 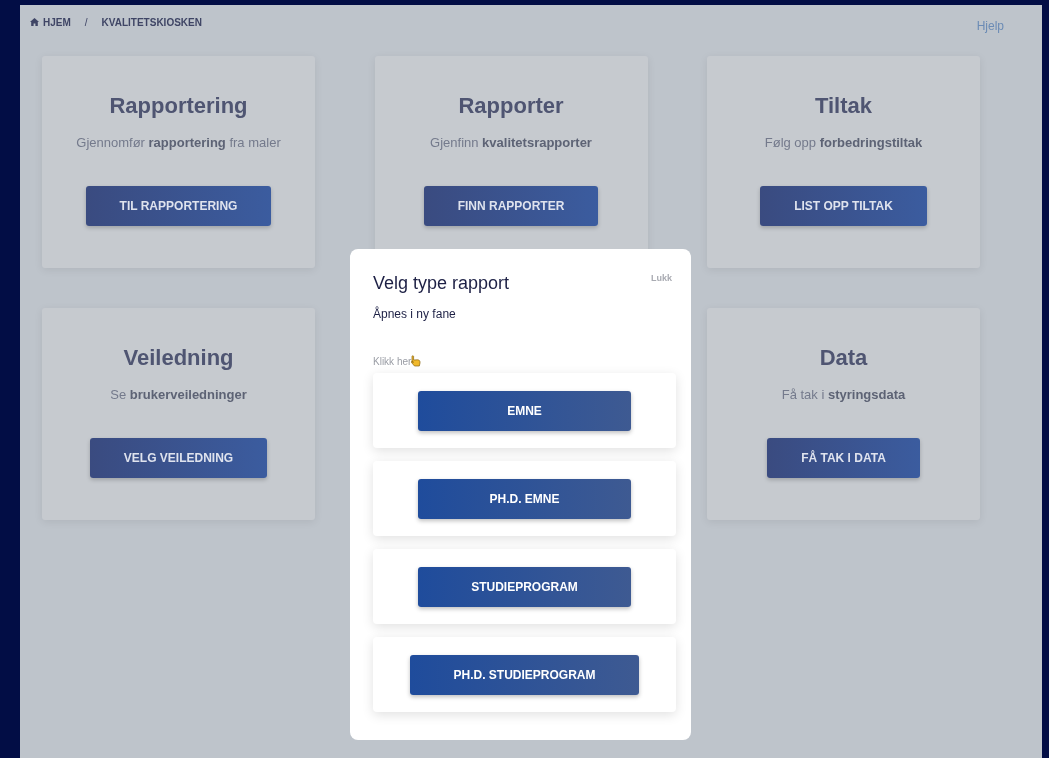 What do you see at coordinates (843, 142) in the screenshot?
I see `card-description: Følg opp forbedringstiltak` at bounding box center [843, 142].